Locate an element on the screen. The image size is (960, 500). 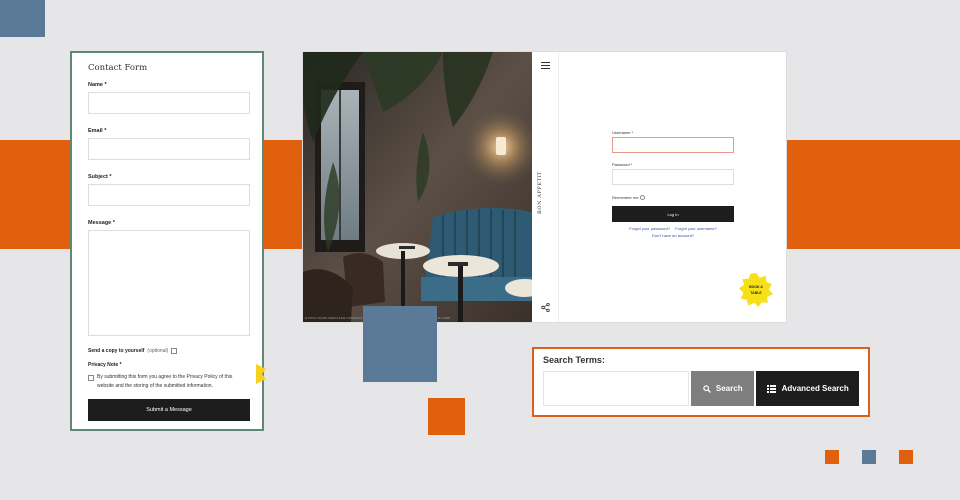
search-row: Search Advanced Search is located at coordinates (701, 388).